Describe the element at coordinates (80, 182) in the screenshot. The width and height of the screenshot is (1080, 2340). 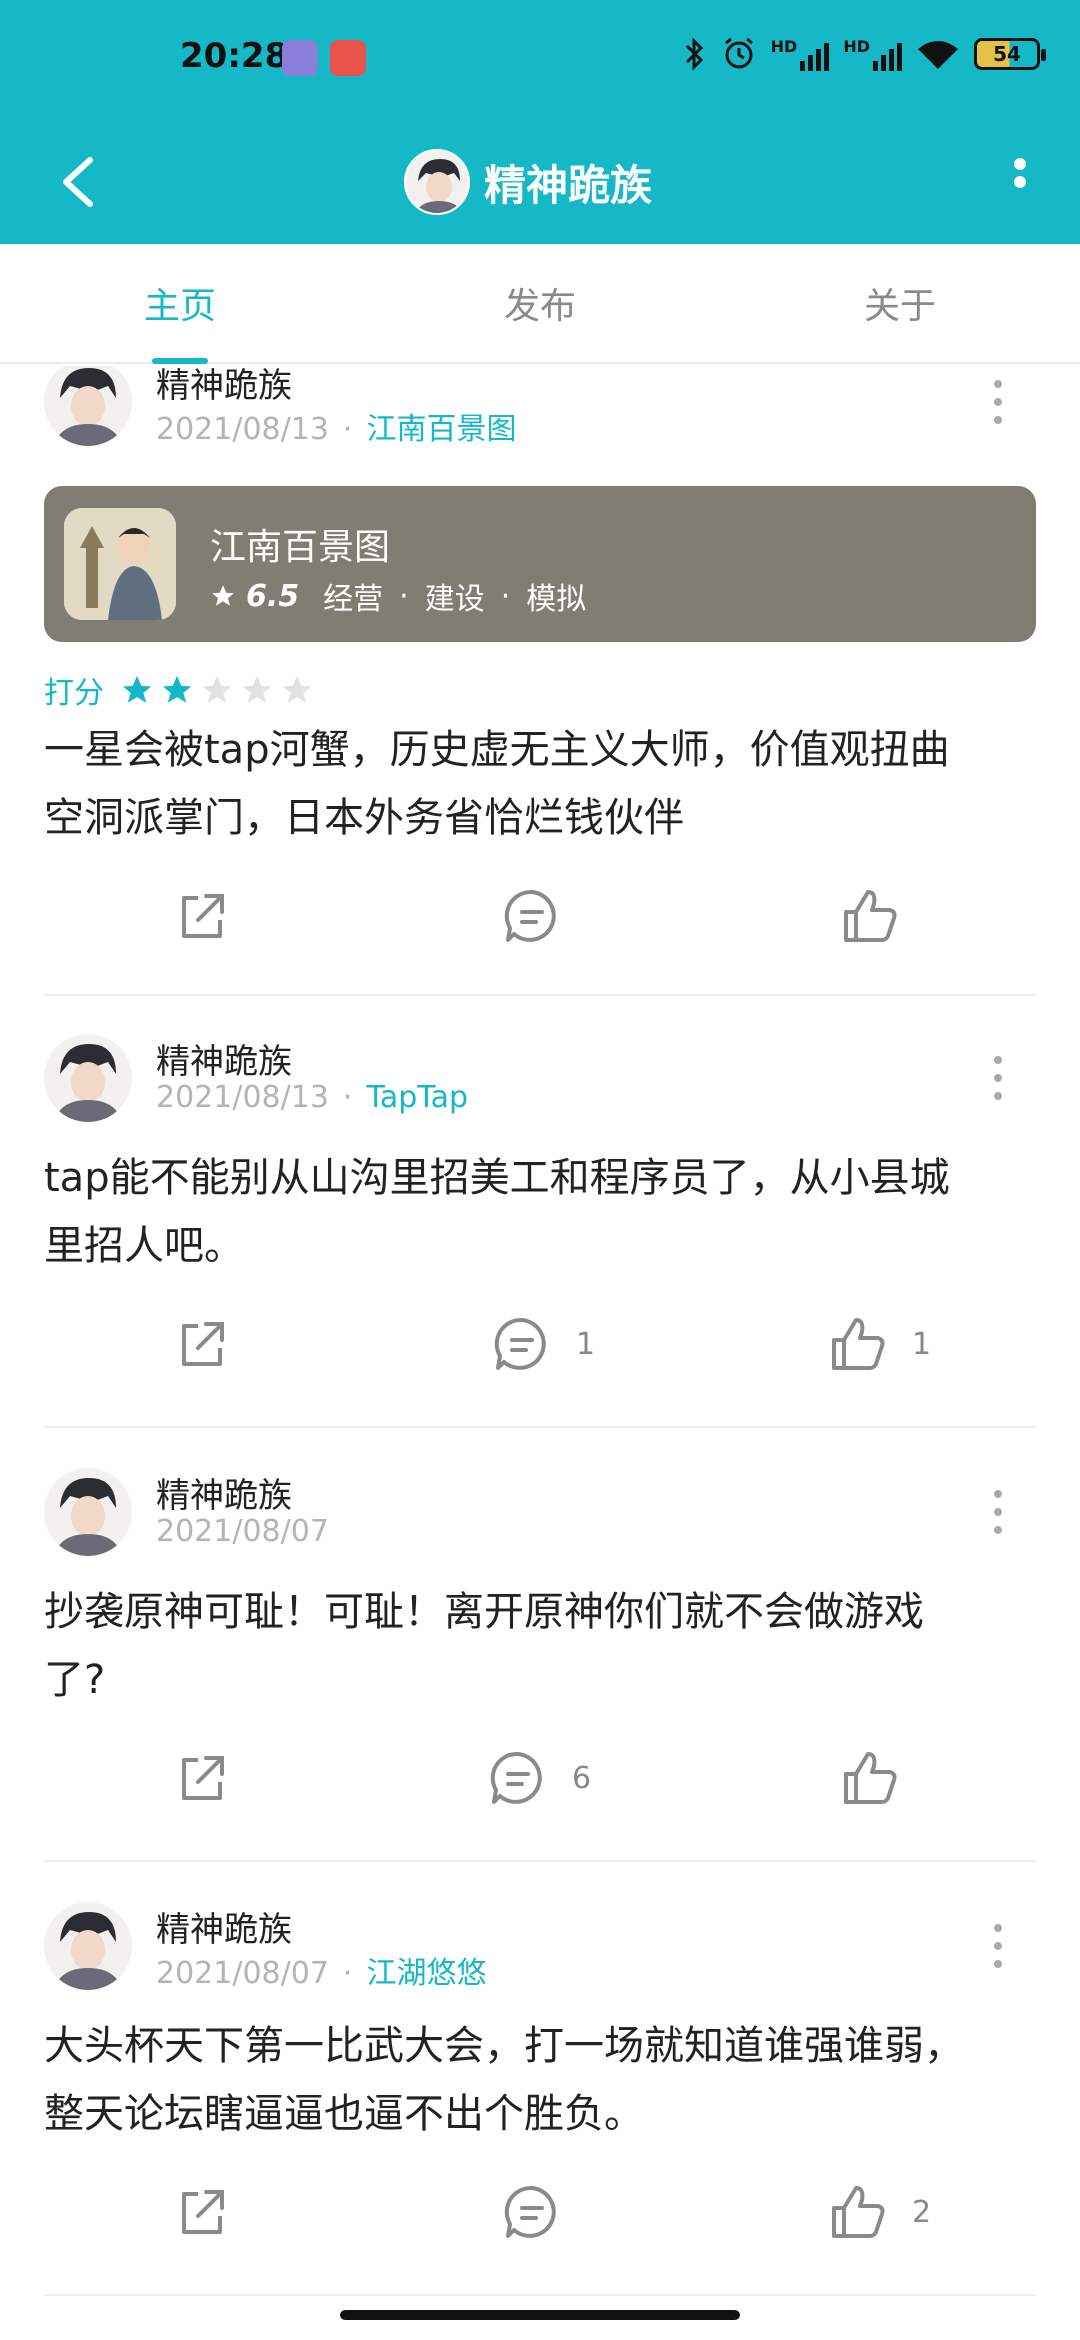
I see `back-arrow-icon` at that location.